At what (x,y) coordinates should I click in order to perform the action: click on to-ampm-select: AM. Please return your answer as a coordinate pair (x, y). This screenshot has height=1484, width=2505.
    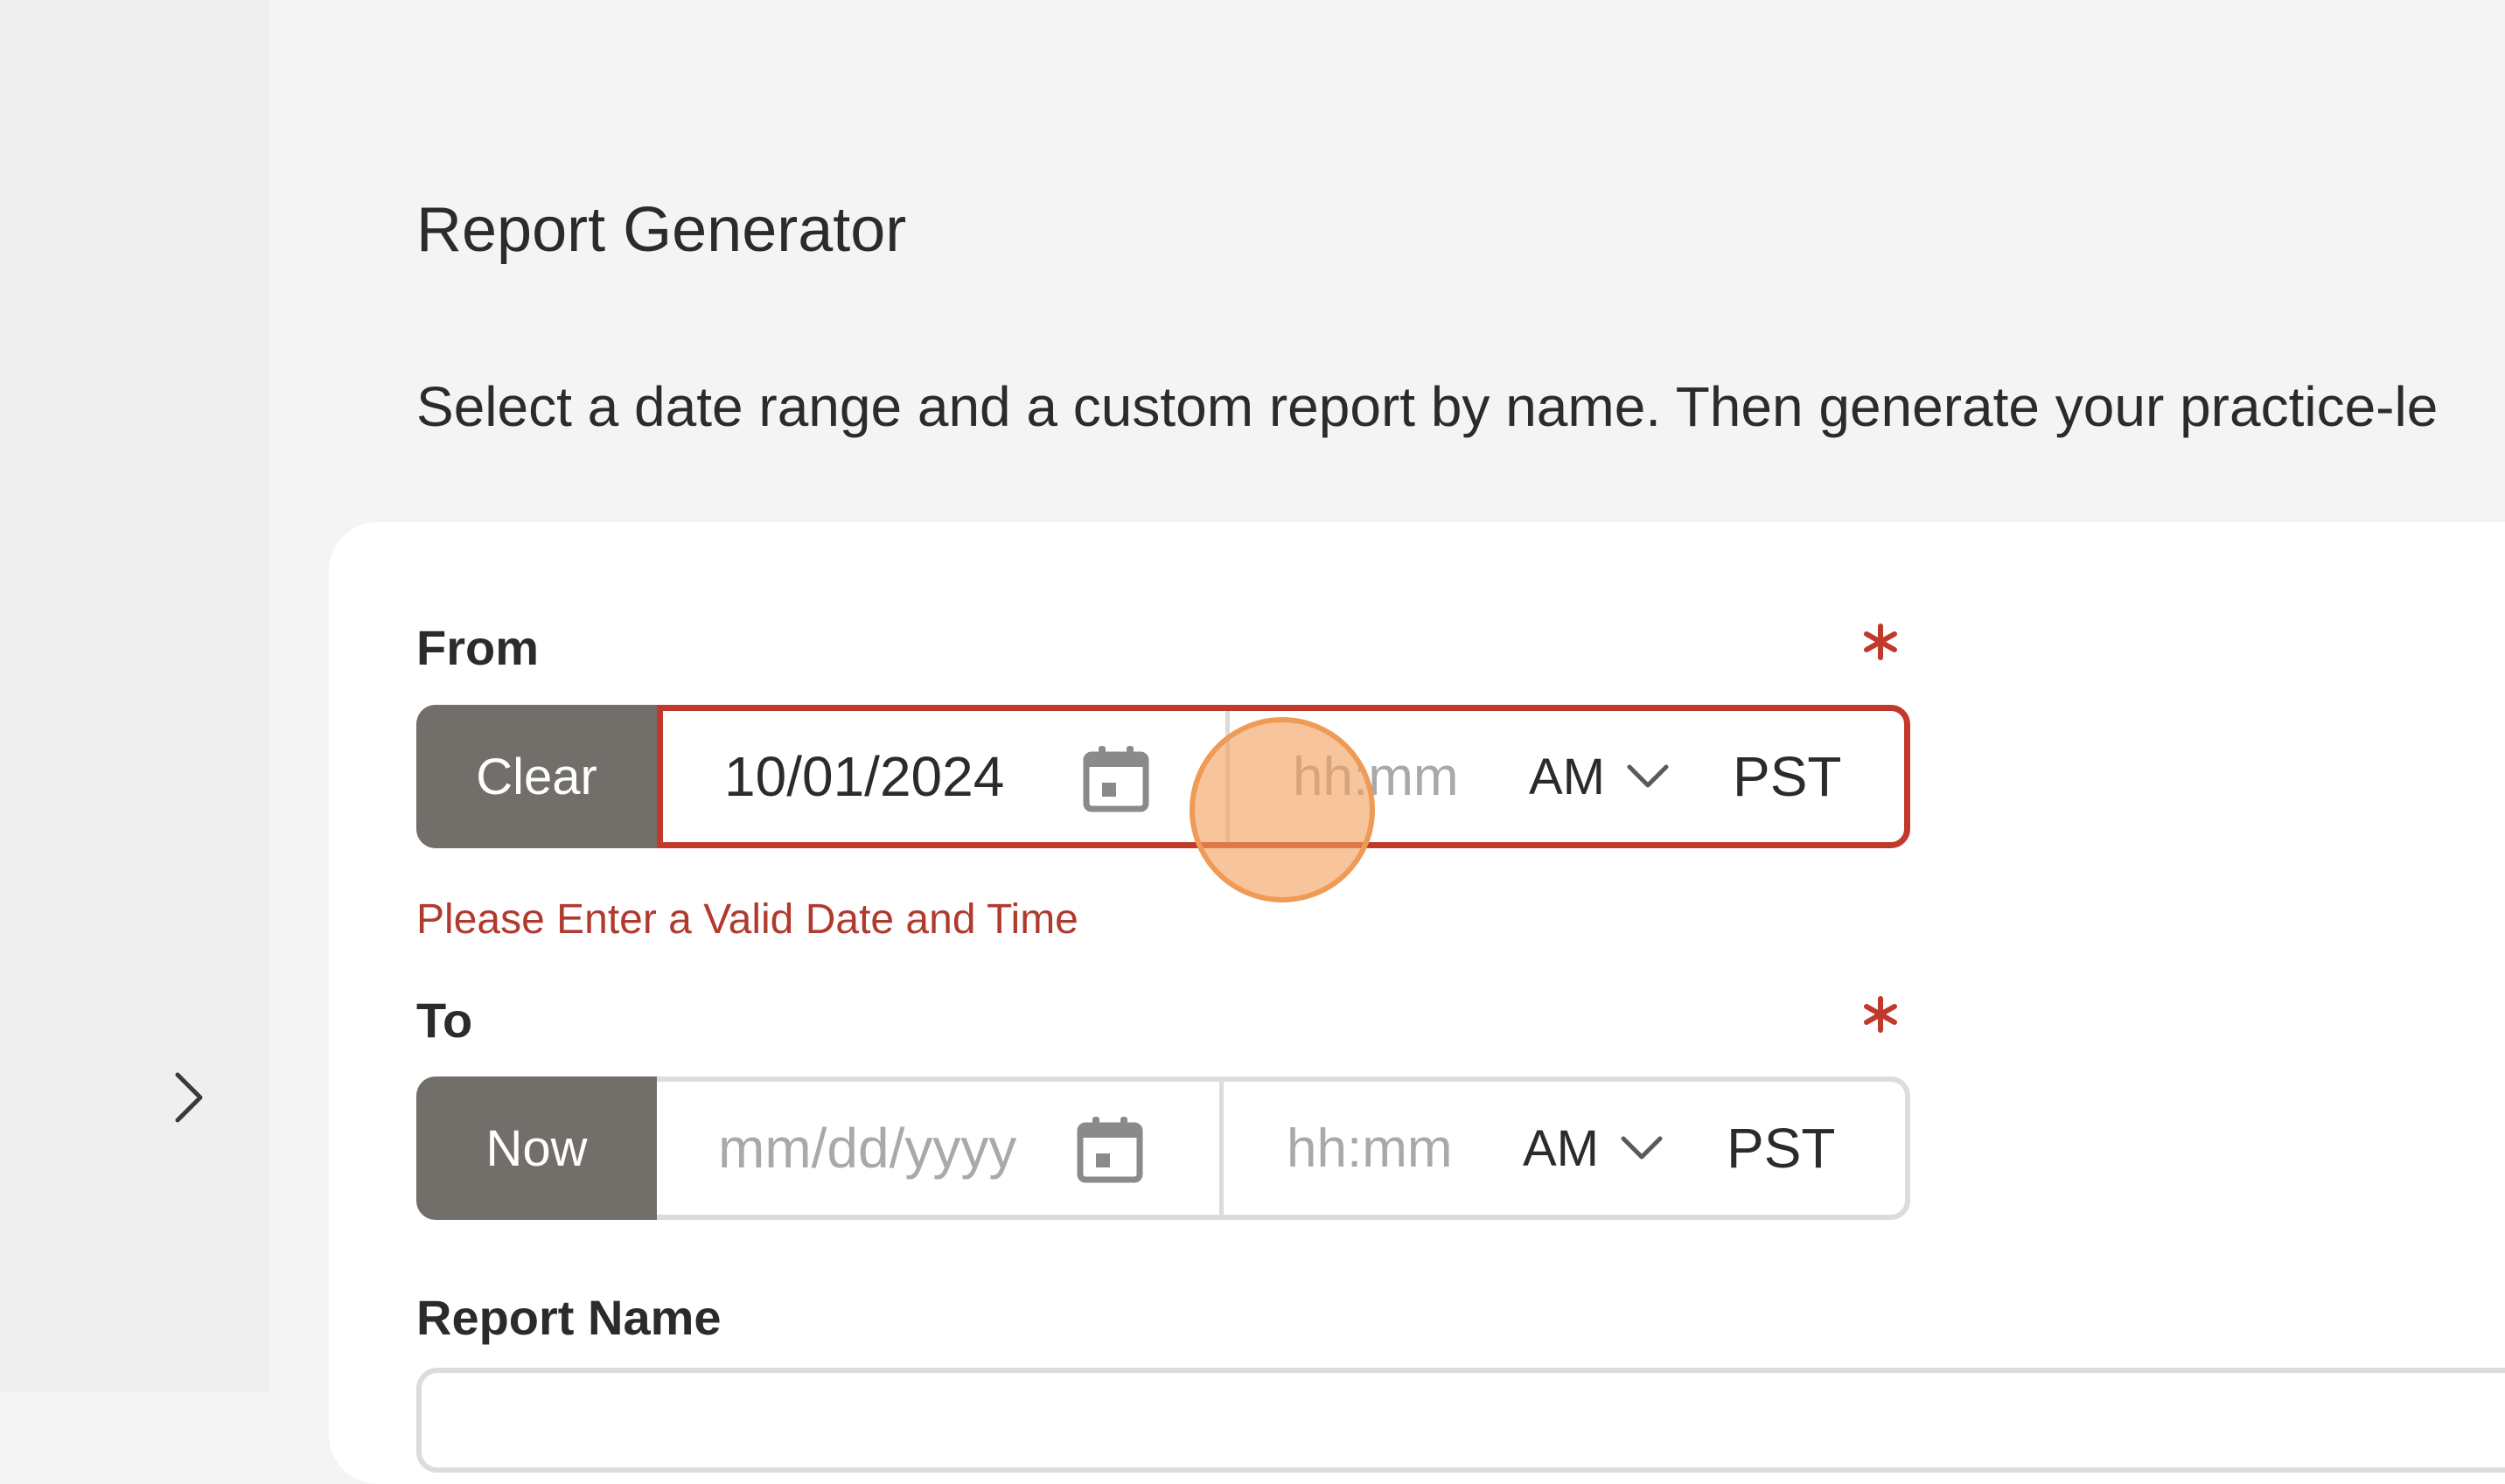
    Looking at the image, I should click on (1593, 1149).